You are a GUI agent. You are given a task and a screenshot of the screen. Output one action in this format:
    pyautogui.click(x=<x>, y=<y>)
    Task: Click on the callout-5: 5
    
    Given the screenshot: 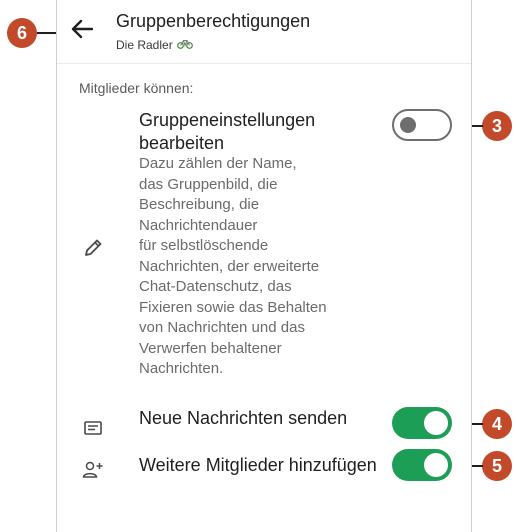 What is the action you would take?
    pyautogui.click(x=497, y=466)
    